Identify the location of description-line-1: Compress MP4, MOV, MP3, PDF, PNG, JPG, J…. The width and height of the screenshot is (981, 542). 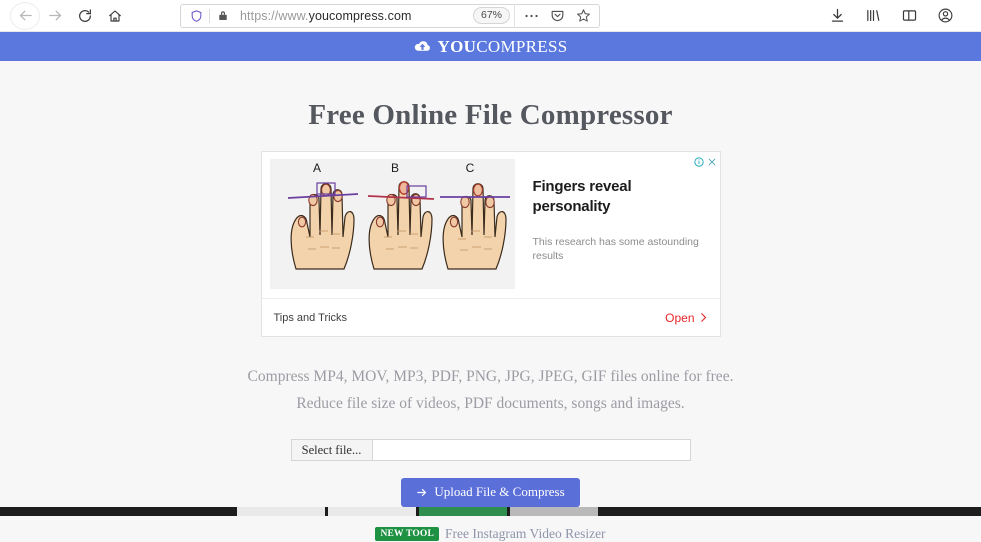
(490, 376).